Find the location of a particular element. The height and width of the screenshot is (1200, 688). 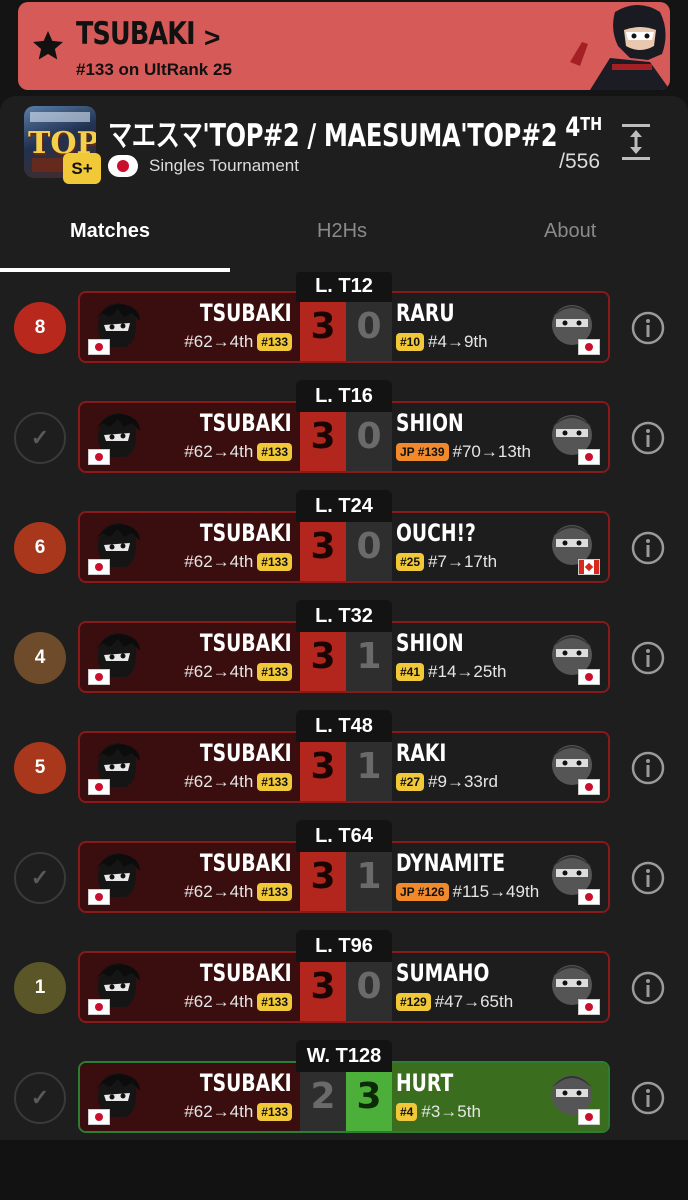

round-label: L. T32 is located at coordinates (344, 616).